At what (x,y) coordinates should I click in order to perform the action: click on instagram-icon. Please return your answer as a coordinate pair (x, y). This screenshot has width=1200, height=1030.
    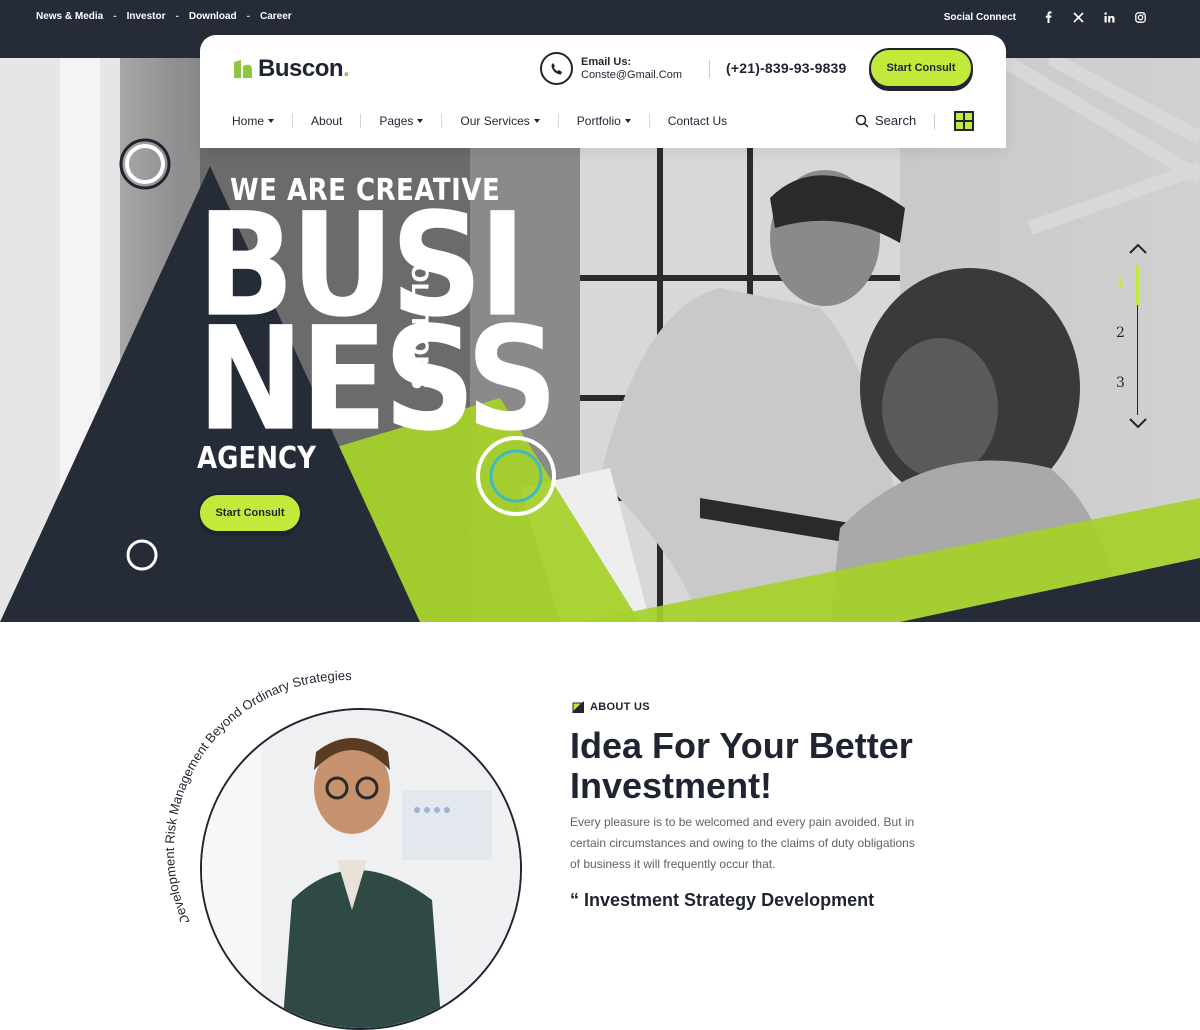
    Looking at the image, I should click on (1140, 17).